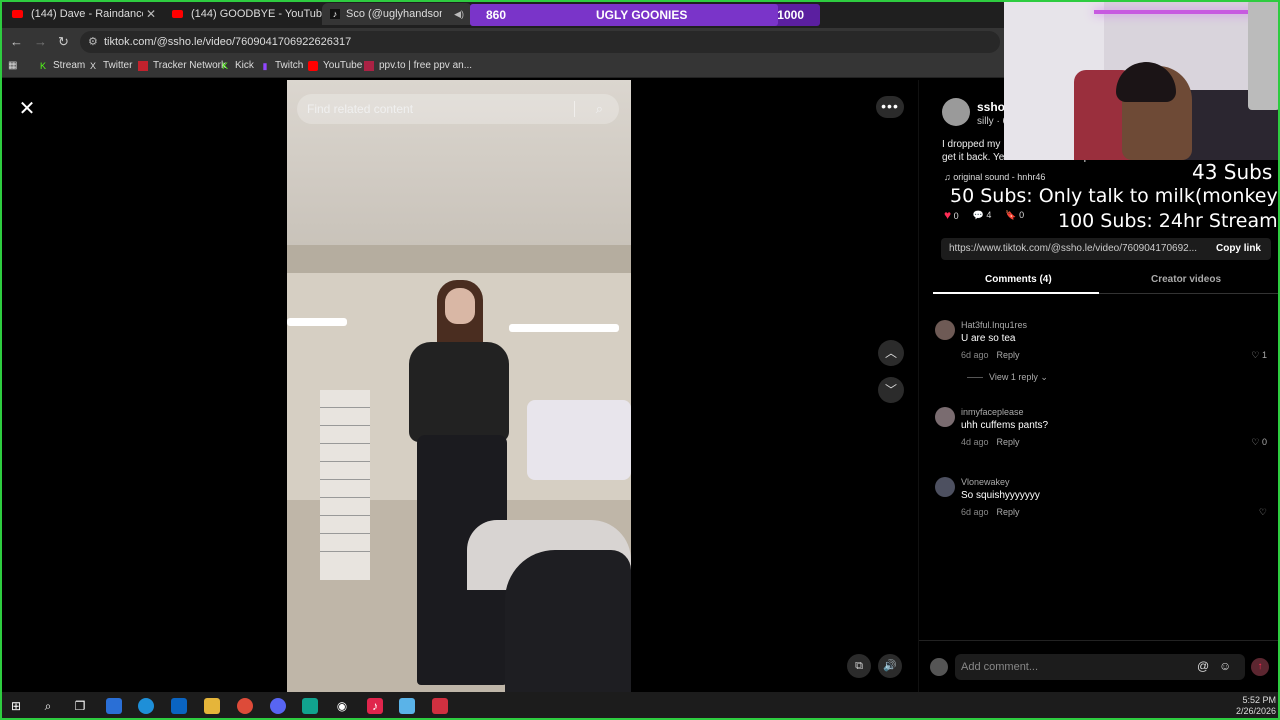  I want to click on sub-count-overlay: 43 Subs, so click(1232, 172).